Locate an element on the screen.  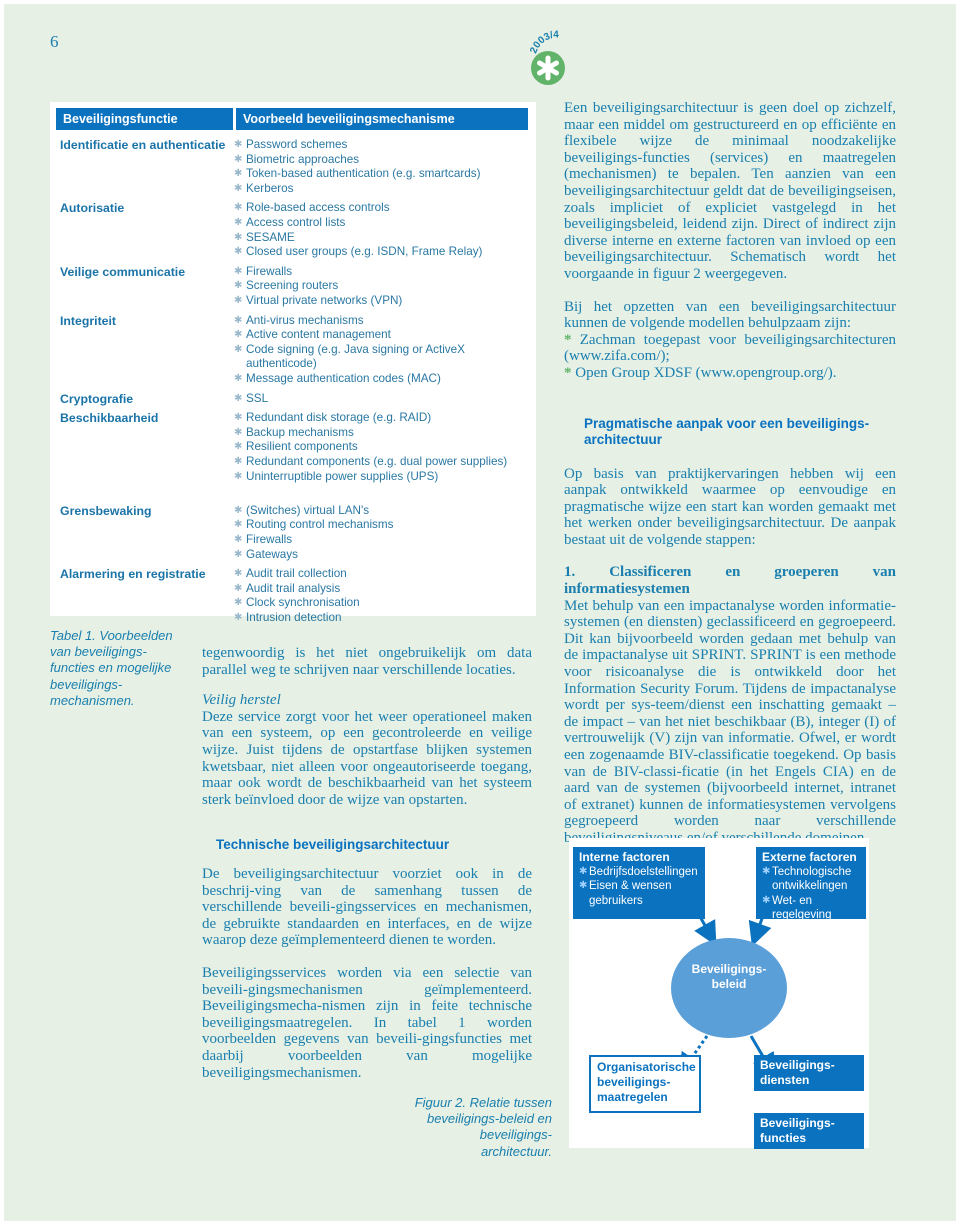
mechanism-item: ✱ Backup mechanisms is located at coordinates (294, 432).